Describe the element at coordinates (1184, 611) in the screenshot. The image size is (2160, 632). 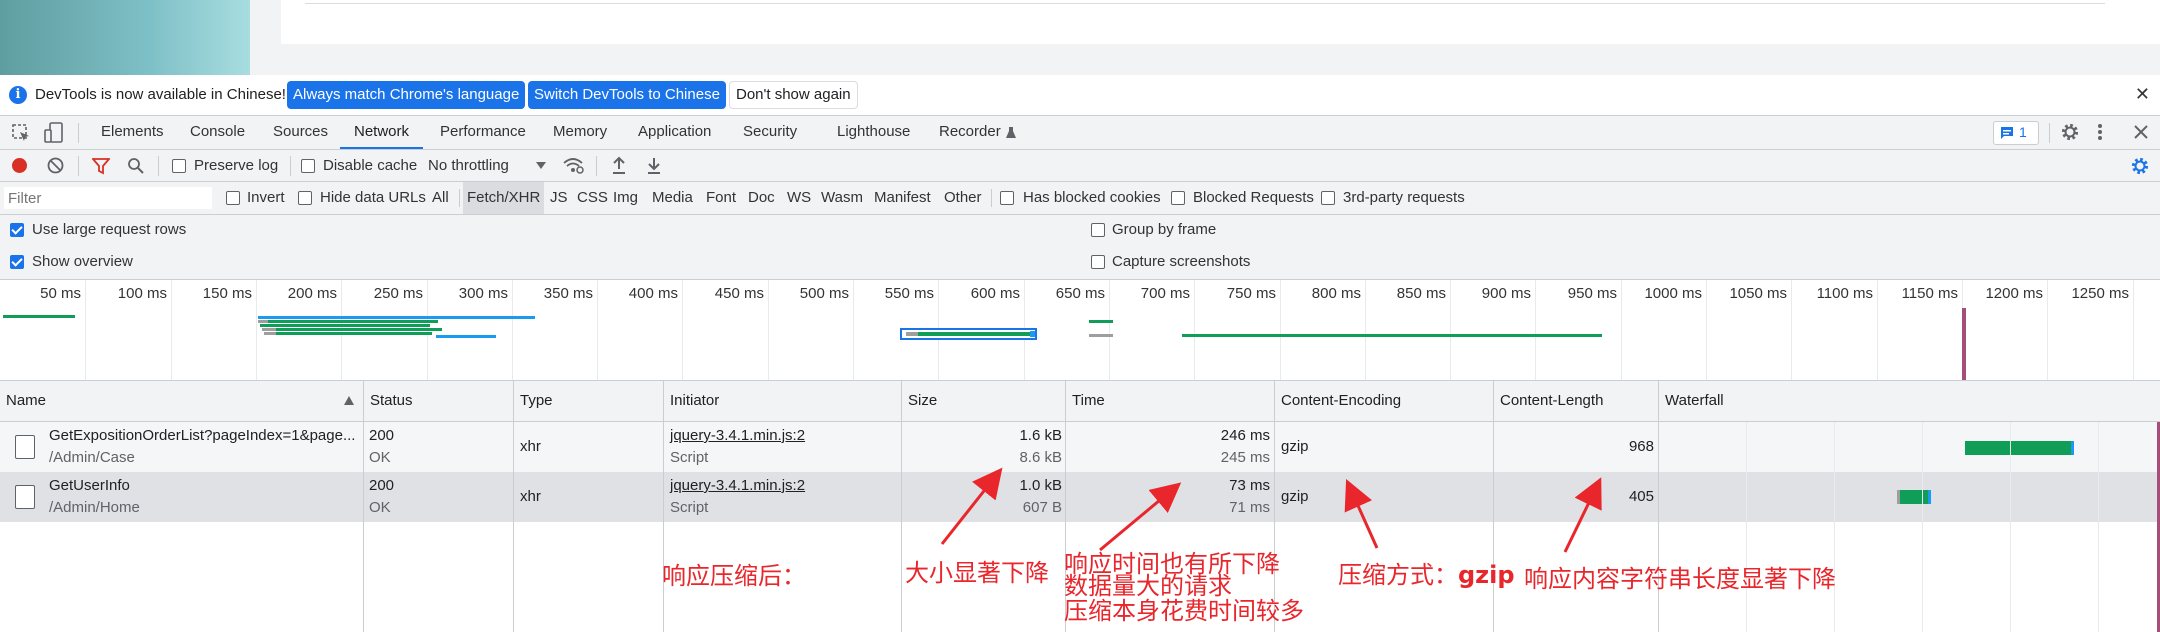
I see `annotation-time-line3: 压缩本身花费时间较多` at that location.